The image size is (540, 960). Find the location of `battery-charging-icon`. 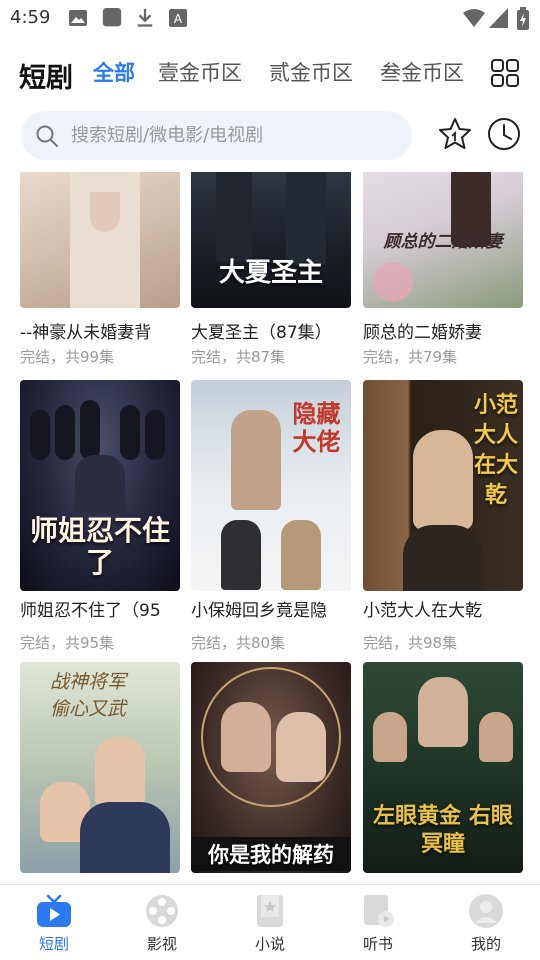

battery-charging-icon is located at coordinates (523, 18).